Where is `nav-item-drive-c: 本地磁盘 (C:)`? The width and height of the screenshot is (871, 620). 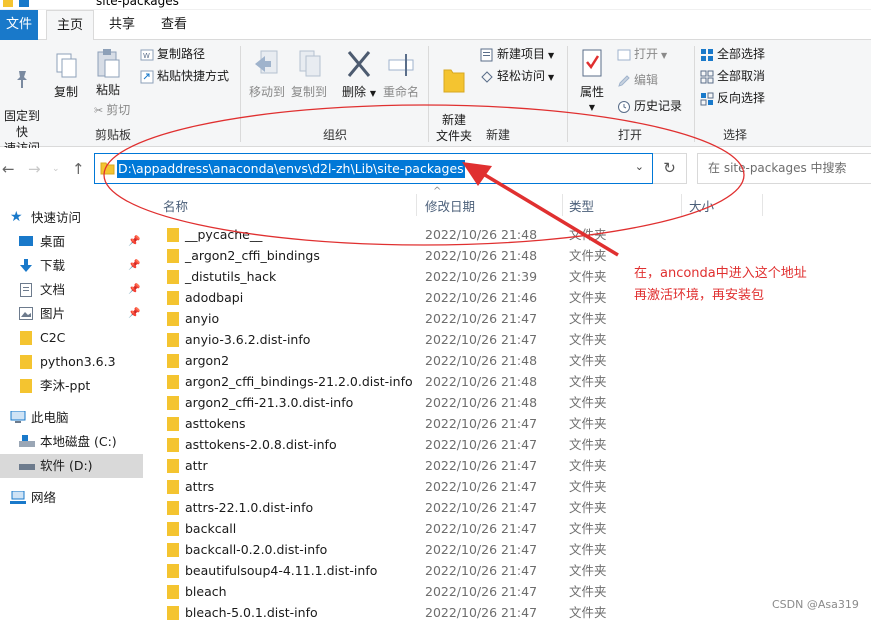 nav-item-drive-c: 本地磁盘 (C:) is located at coordinates (71, 442).